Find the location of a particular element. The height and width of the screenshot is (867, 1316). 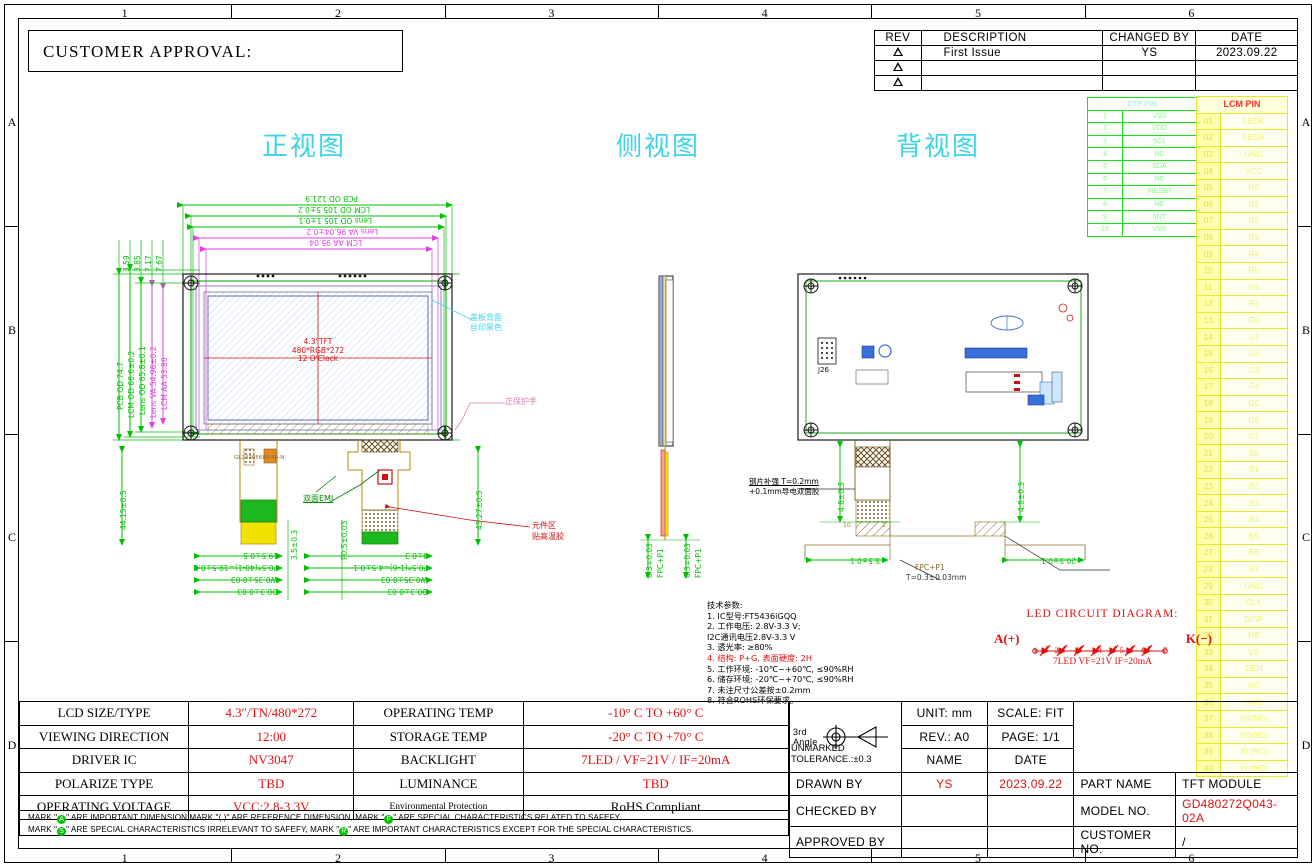

dim-back-20-5: 20.5±0.1 is located at coordinates (1058, 560).